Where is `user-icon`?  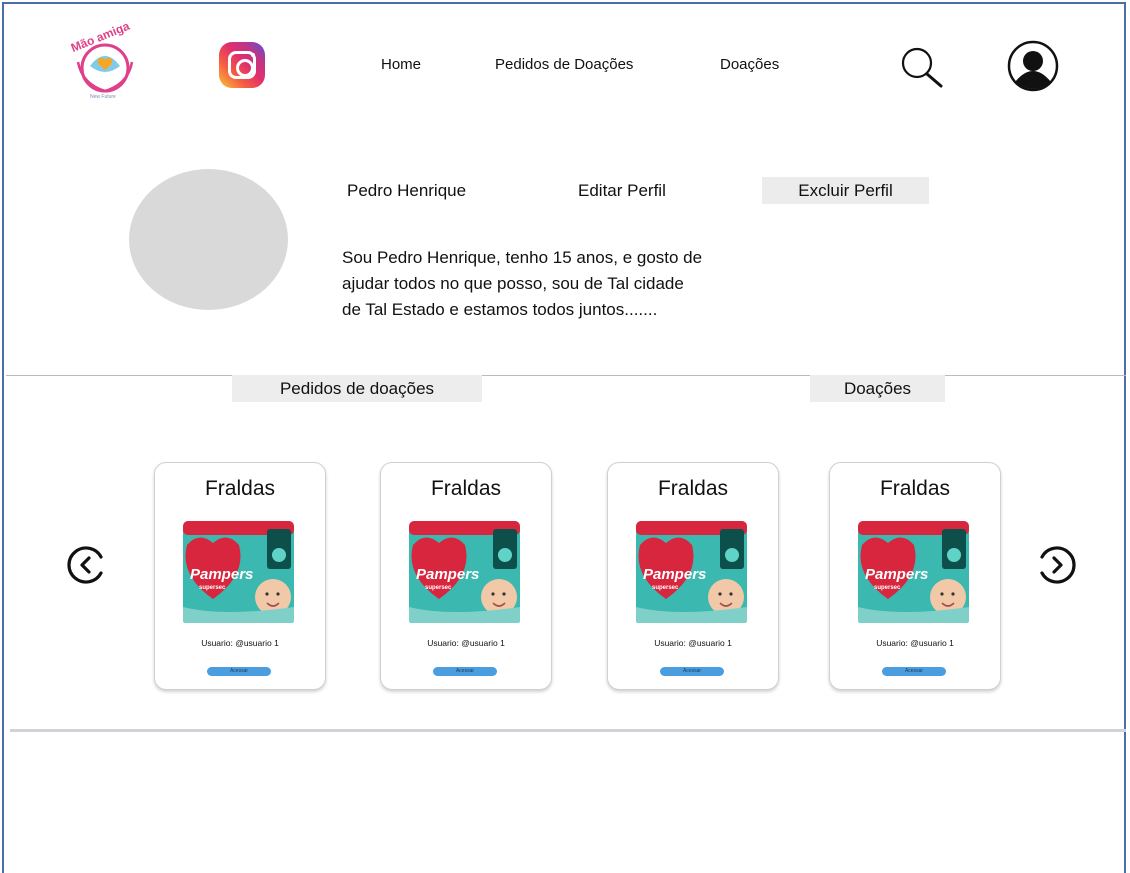 user-icon is located at coordinates (1033, 66).